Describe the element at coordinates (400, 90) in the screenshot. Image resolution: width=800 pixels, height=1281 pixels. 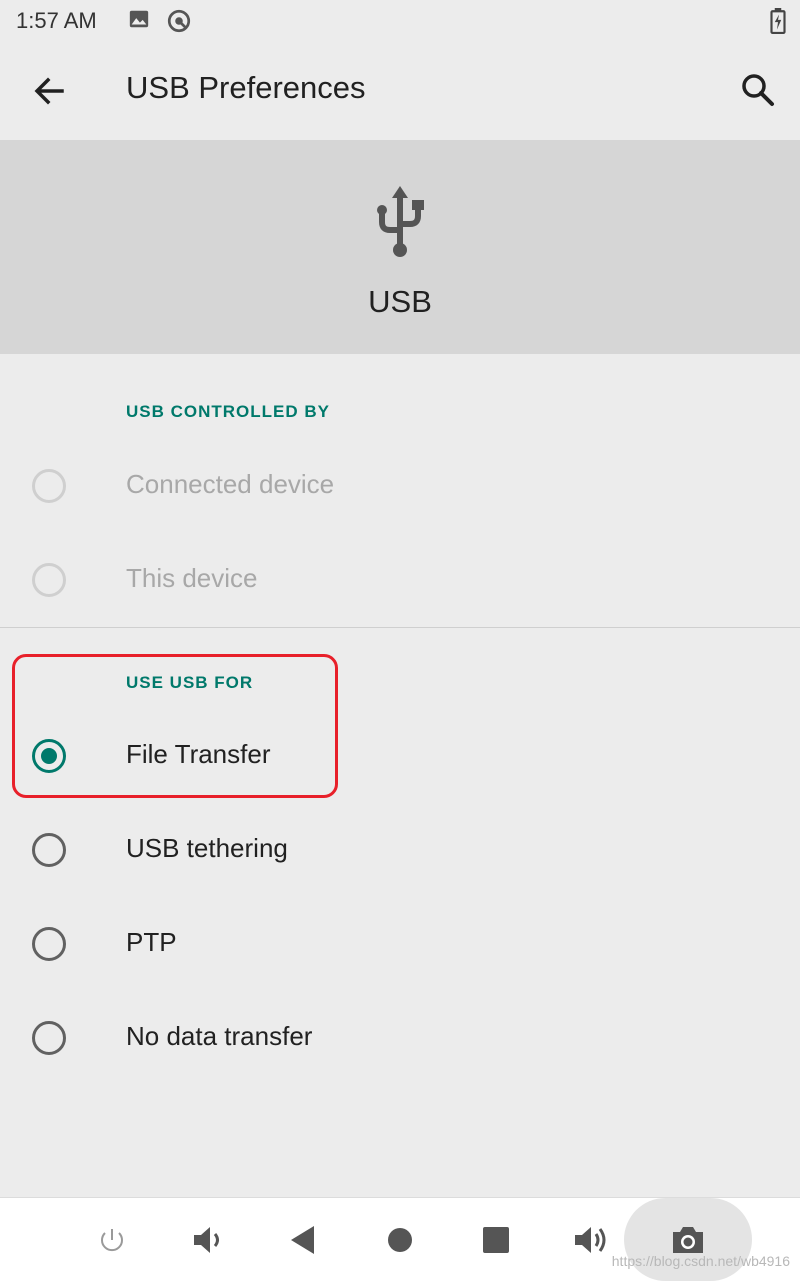
I see `app-bar: USB Preferences` at that location.